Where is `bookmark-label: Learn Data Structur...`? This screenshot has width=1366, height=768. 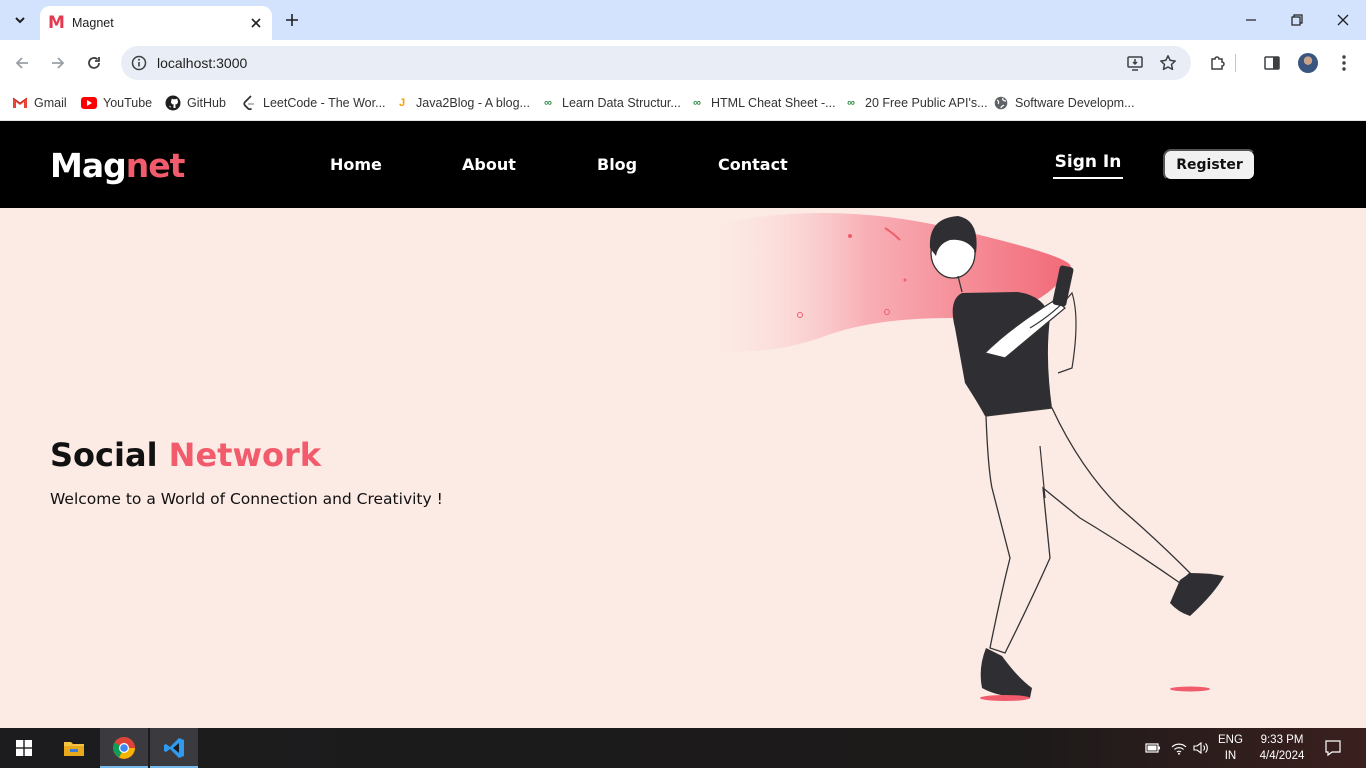 bookmark-label: Learn Data Structur... is located at coordinates (621, 103).